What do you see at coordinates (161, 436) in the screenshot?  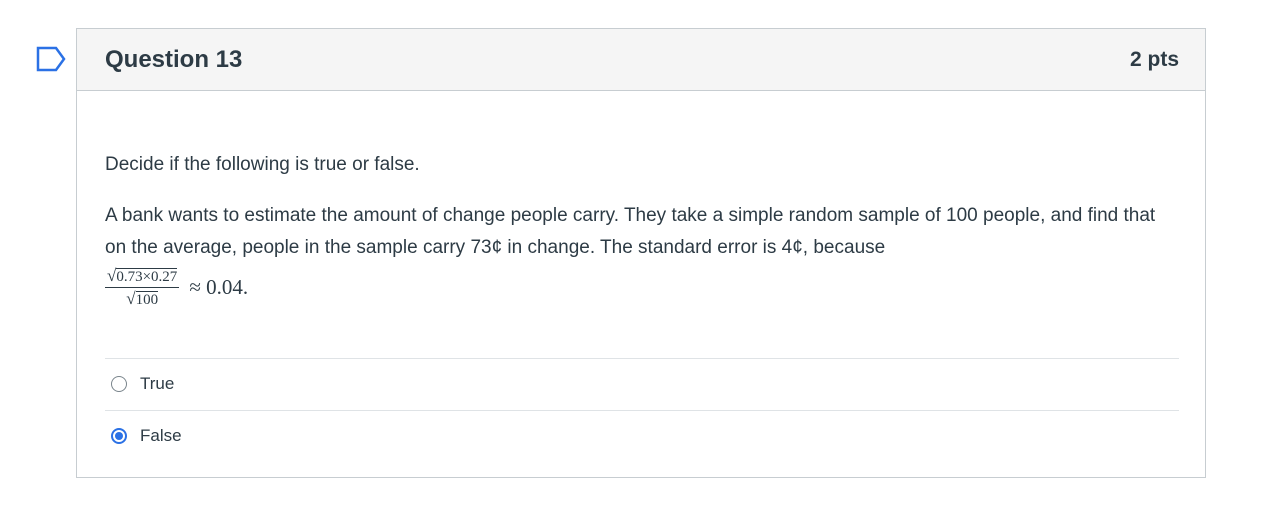 I see `answer-label: False` at bounding box center [161, 436].